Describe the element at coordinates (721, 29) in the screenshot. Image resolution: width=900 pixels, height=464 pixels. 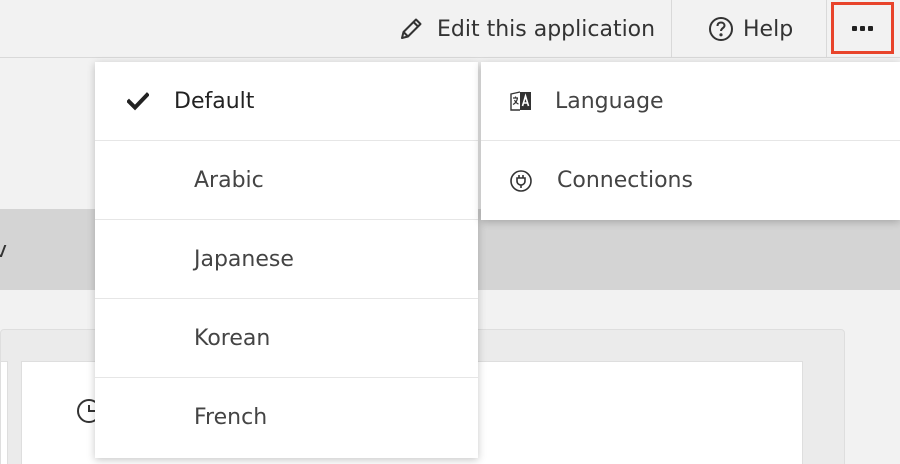
I see `help-circle-icon` at that location.